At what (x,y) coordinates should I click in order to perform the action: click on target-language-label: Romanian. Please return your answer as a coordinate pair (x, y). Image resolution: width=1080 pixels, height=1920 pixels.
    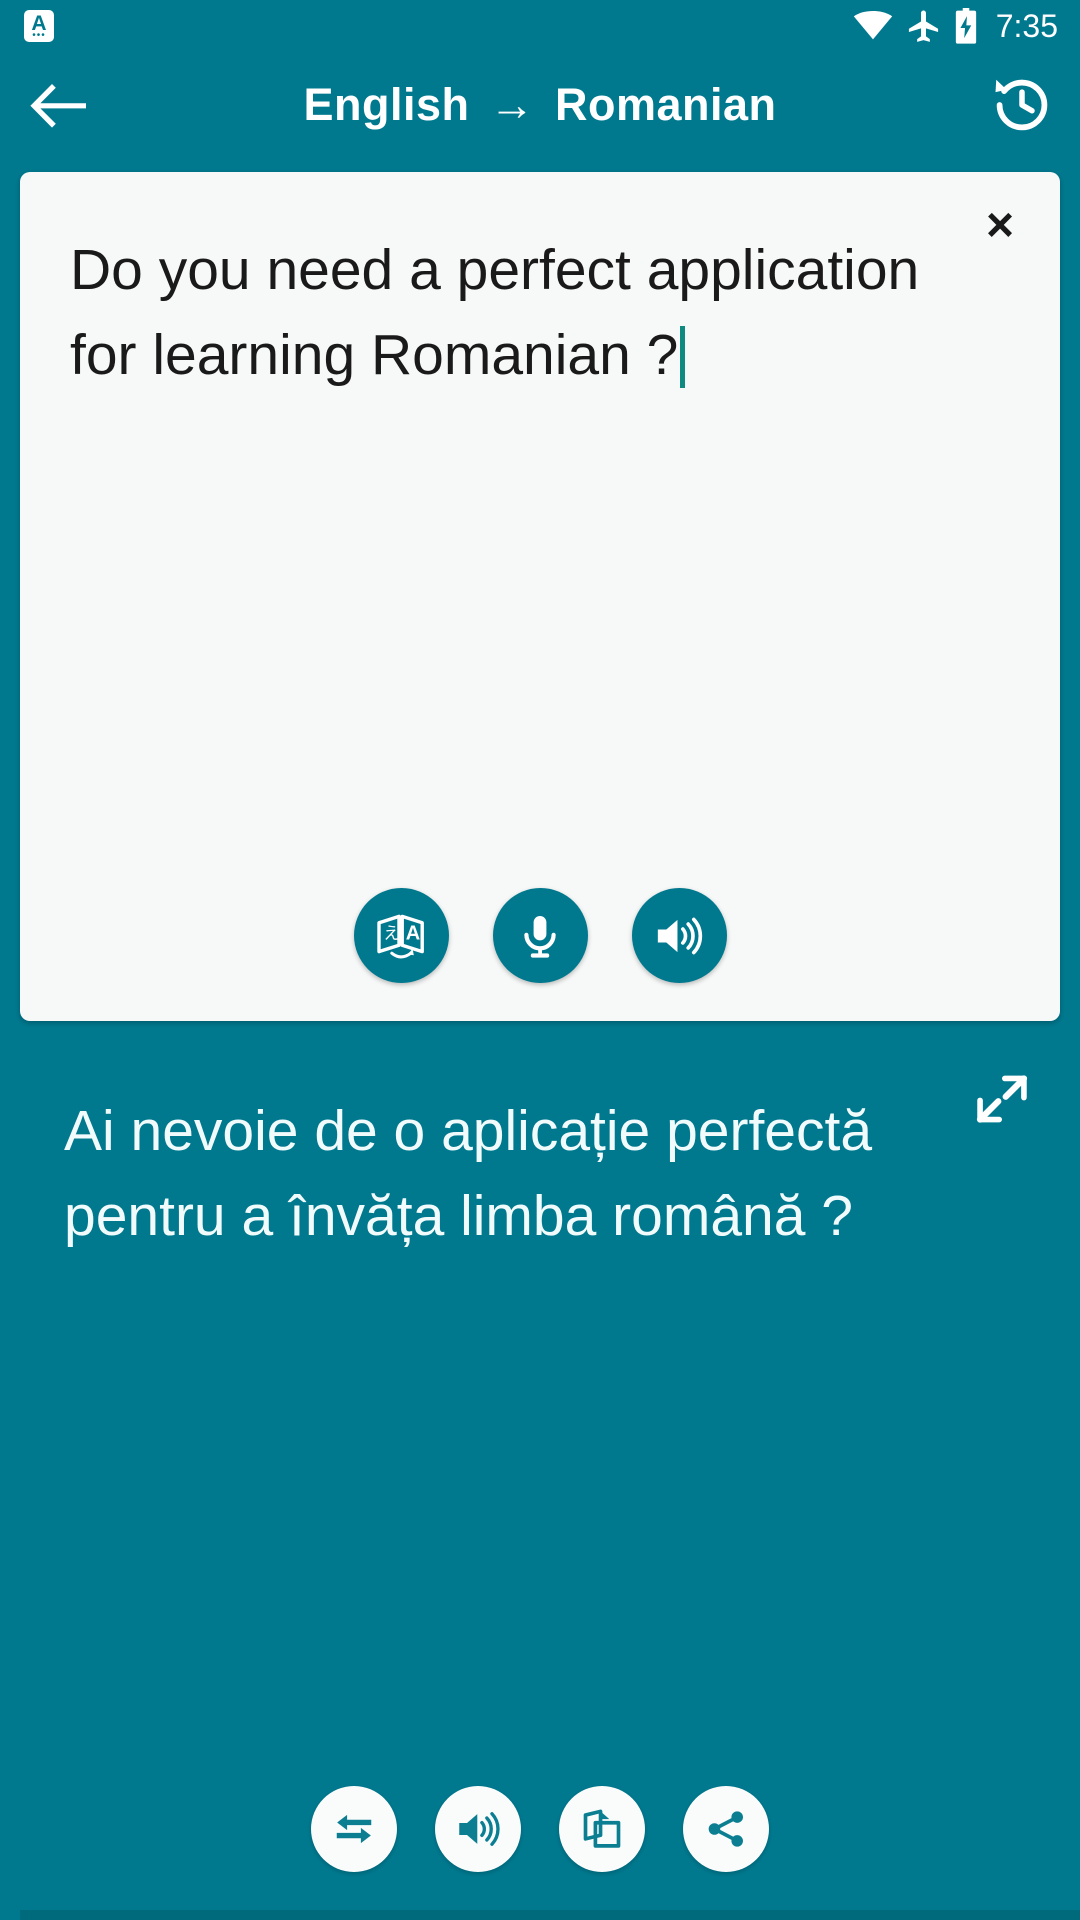
    Looking at the image, I should click on (665, 104).